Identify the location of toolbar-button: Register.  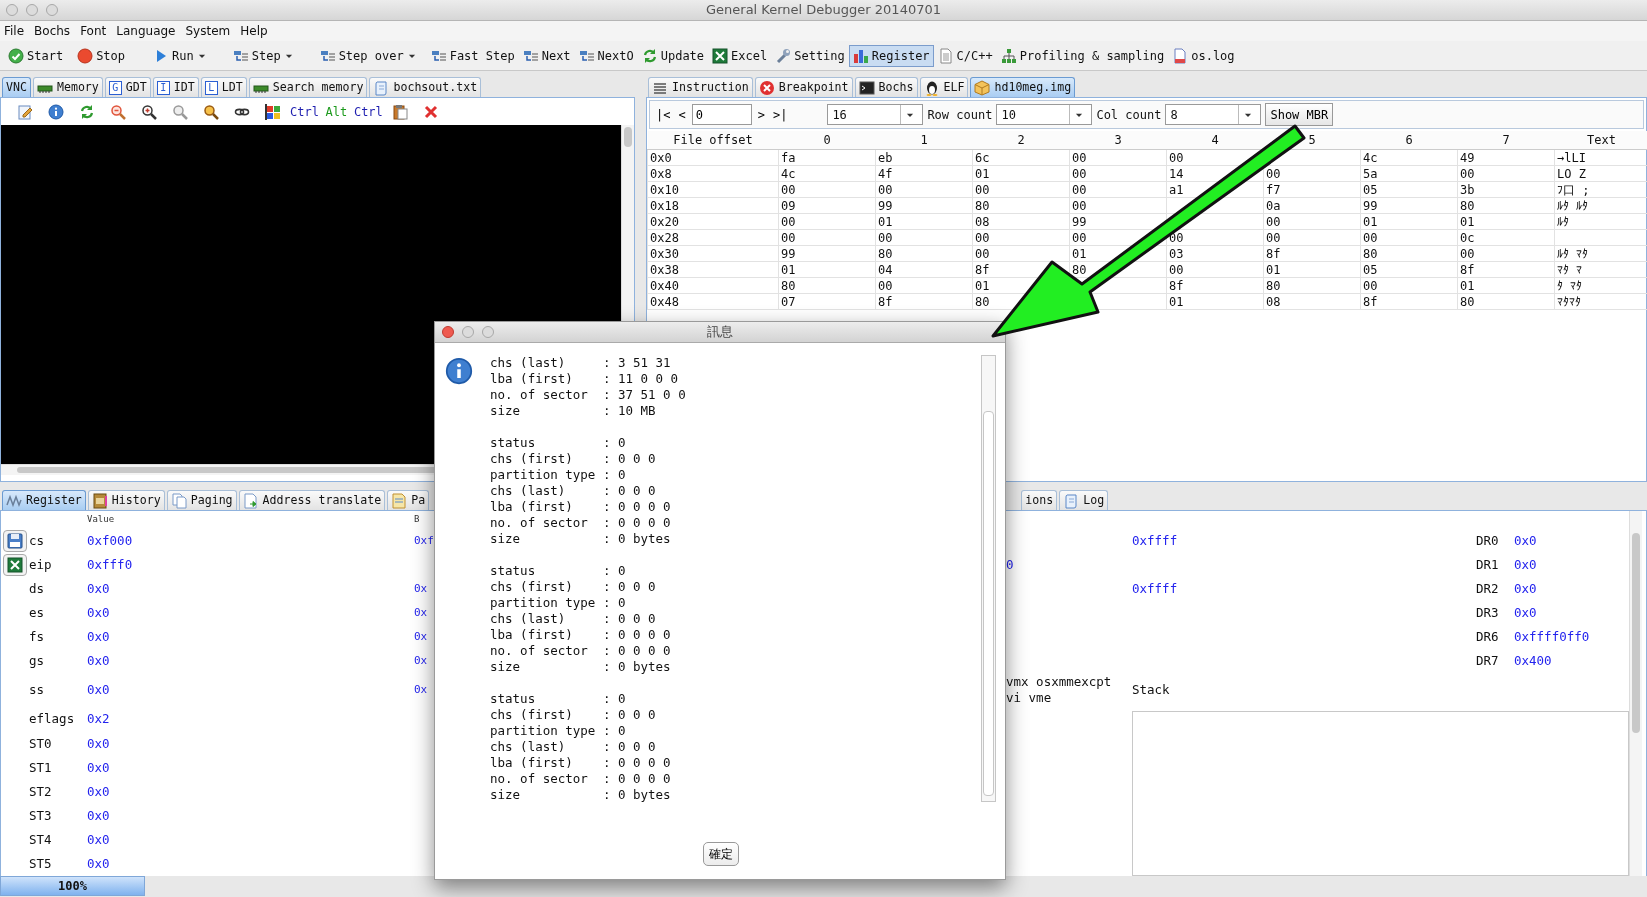
(891, 55).